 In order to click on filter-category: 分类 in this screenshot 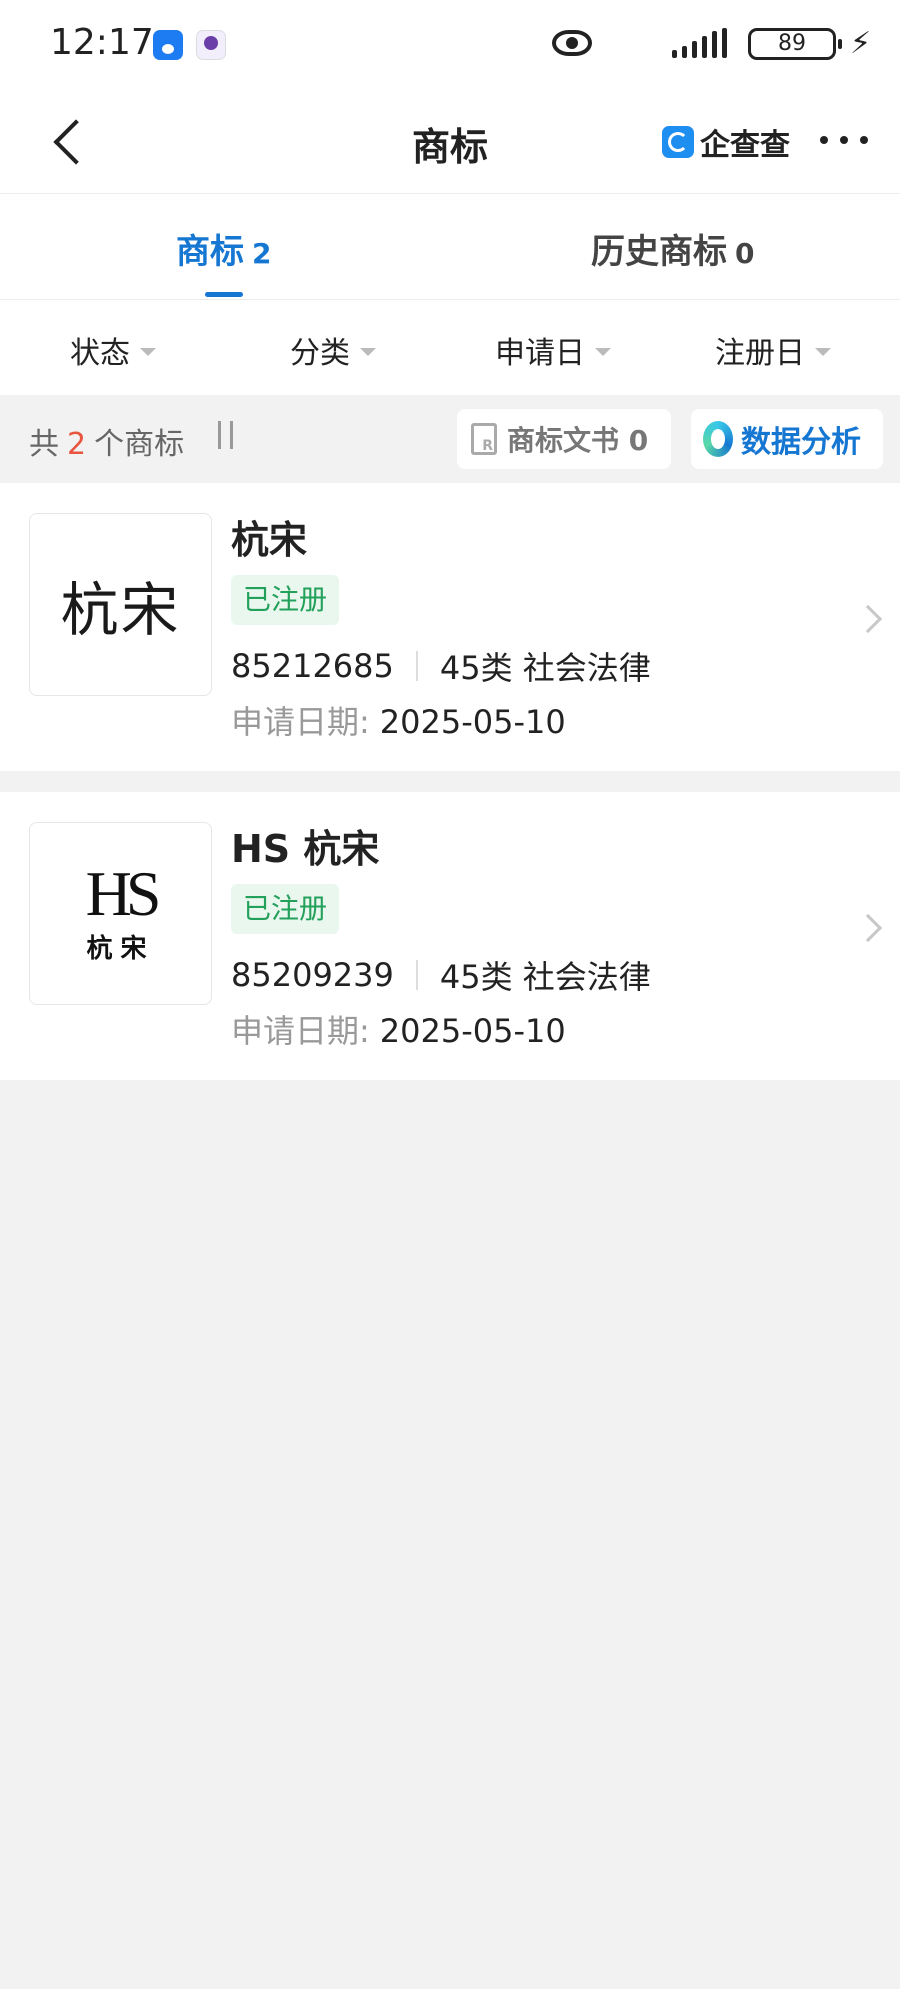, I will do `click(333, 350)`.